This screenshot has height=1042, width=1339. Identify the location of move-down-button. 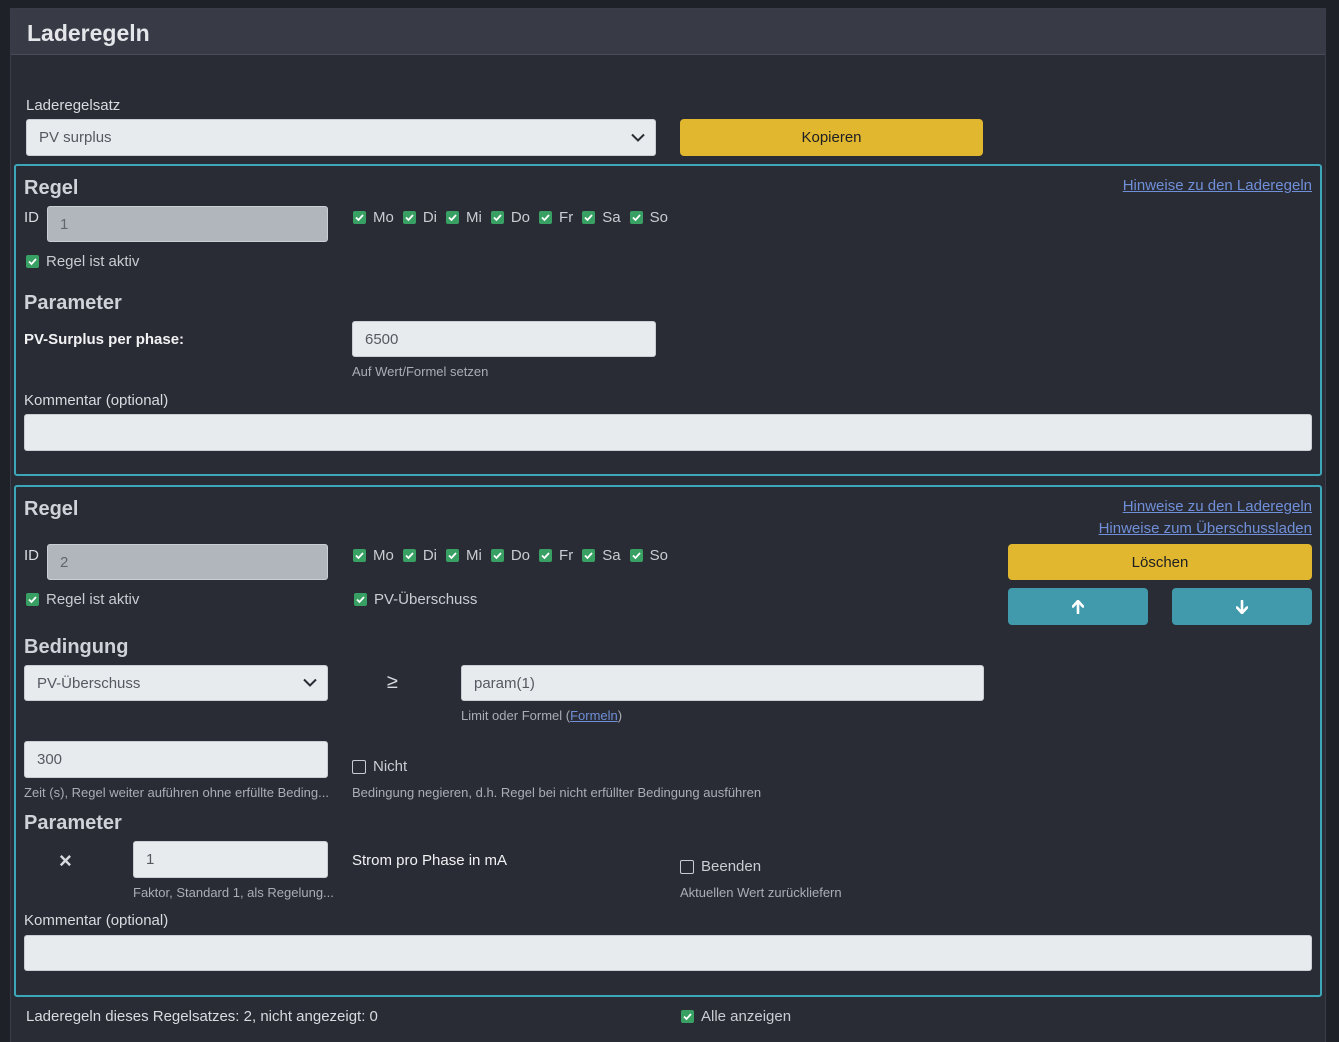
(1242, 606).